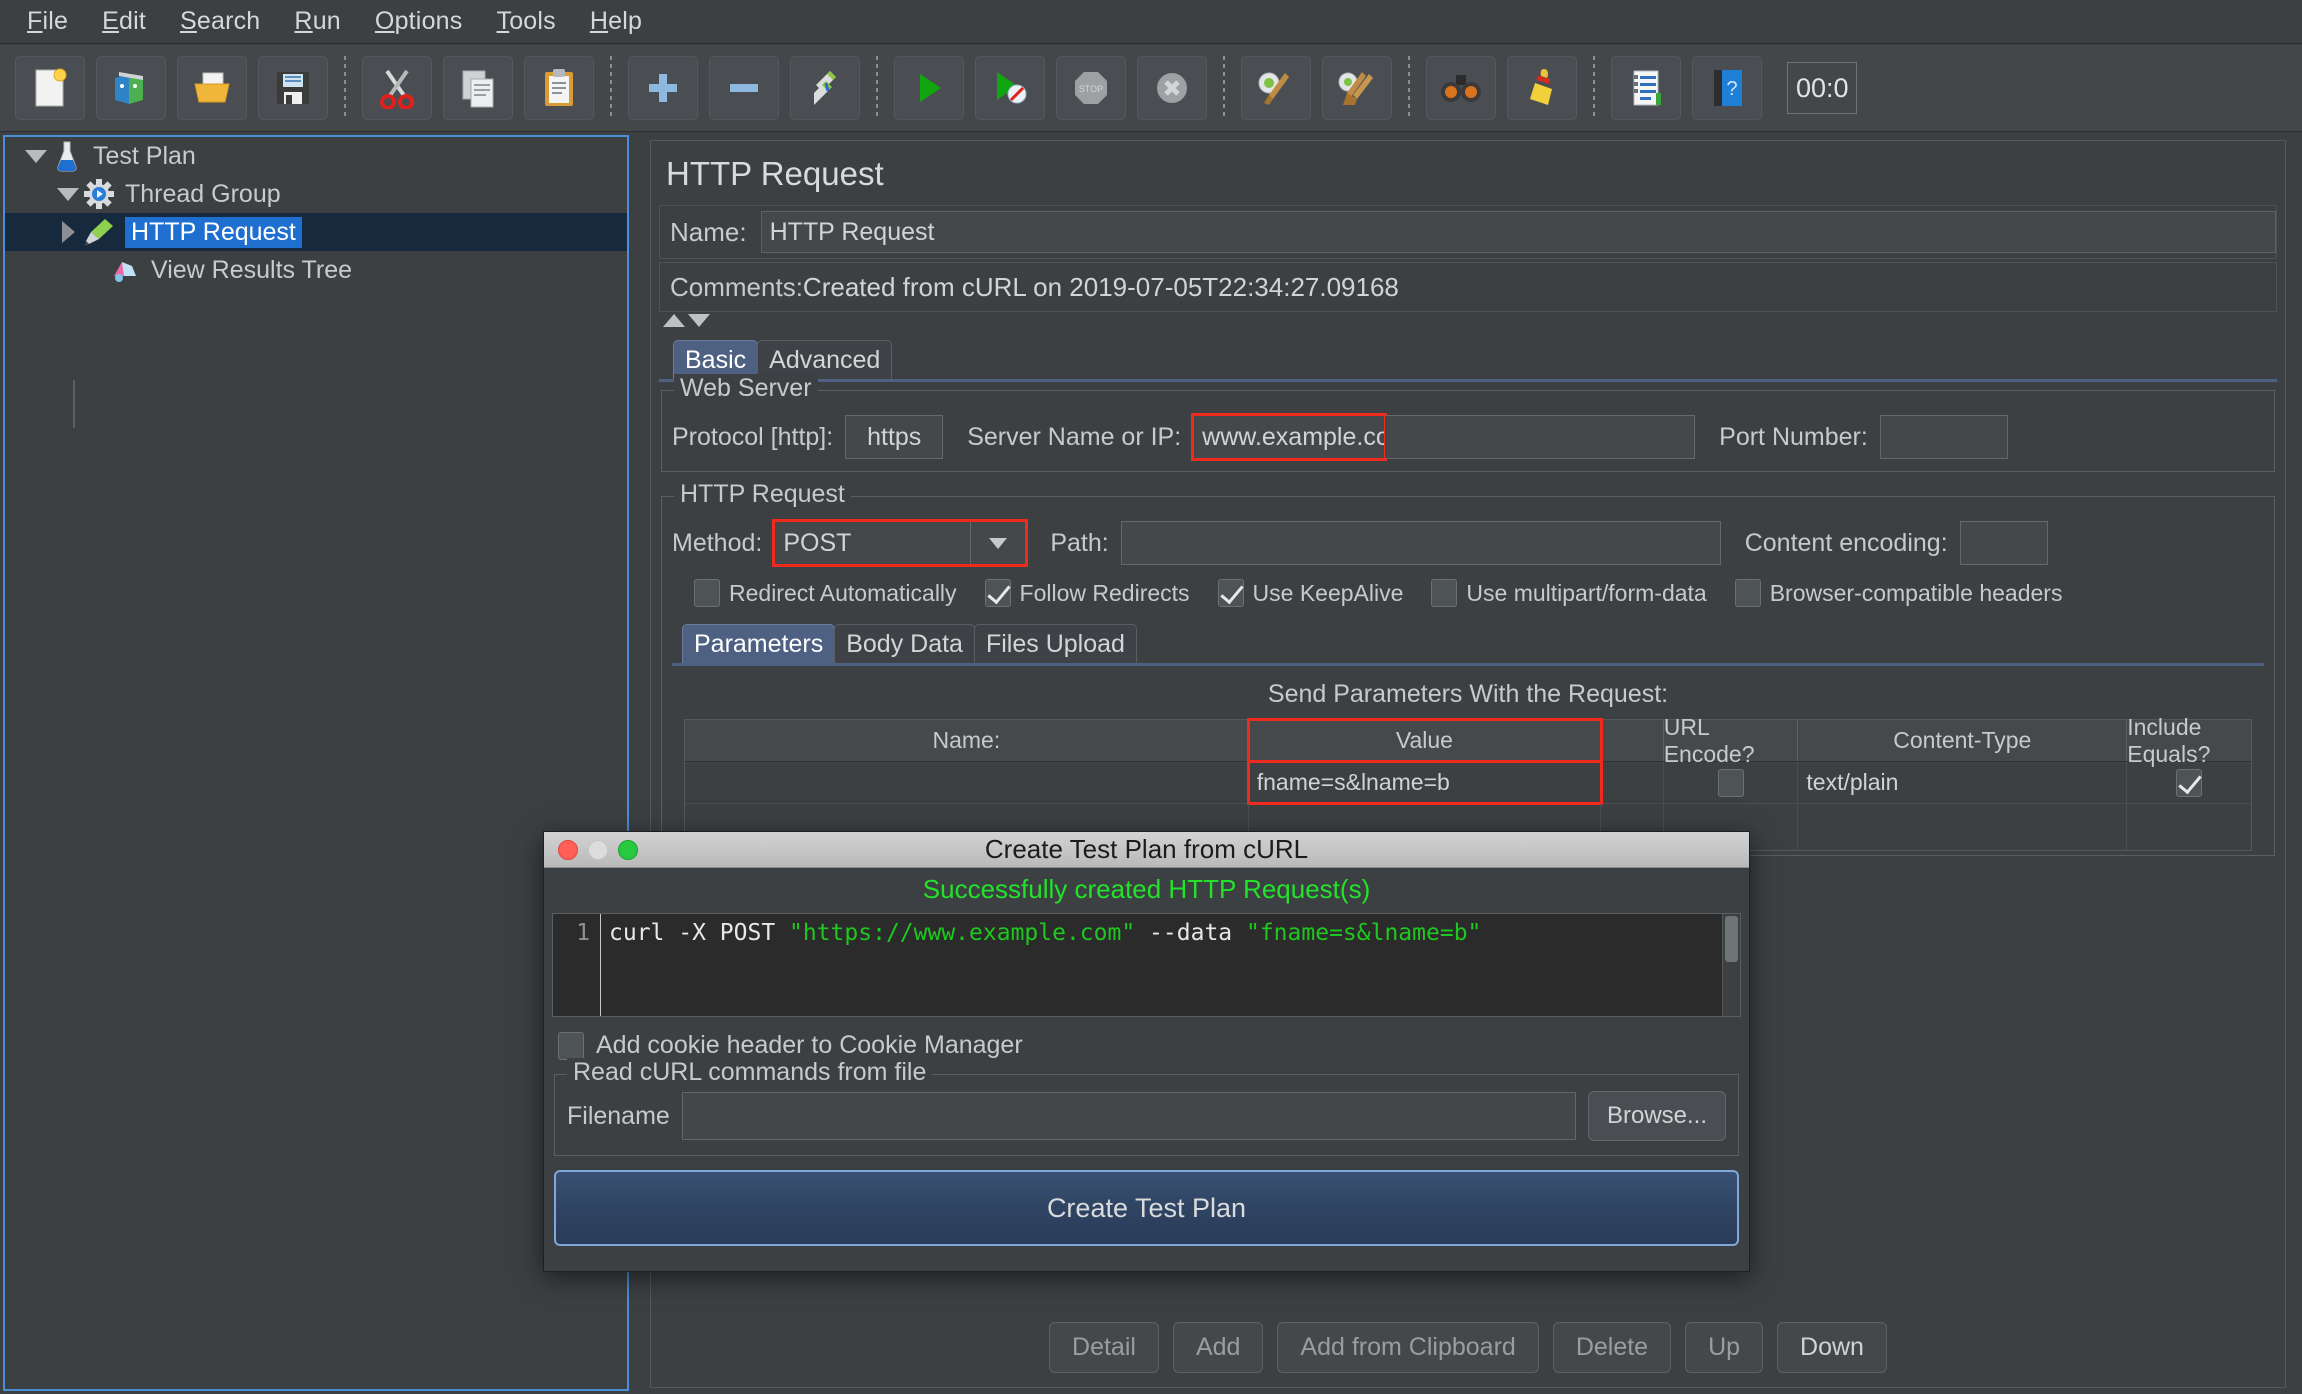  What do you see at coordinates (1540, 437) in the screenshot?
I see `server-name-input-extension` at bounding box center [1540, 437].